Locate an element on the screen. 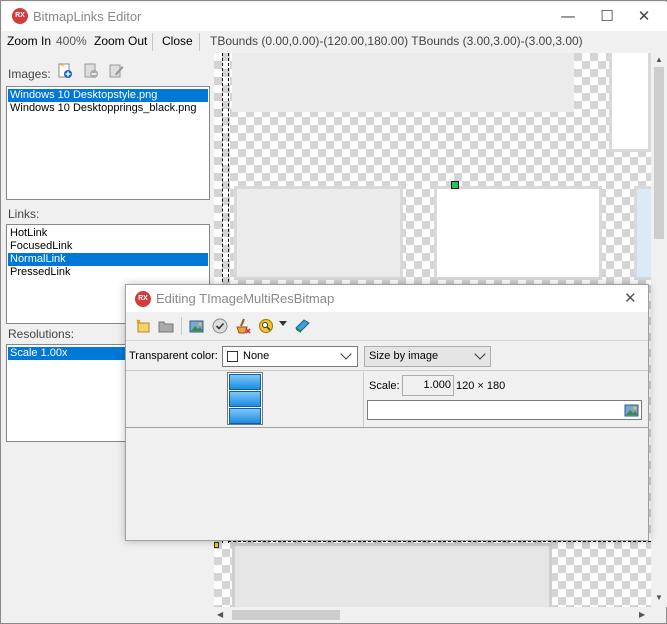 This screenshot has width=667, height=624. new-bitmap-icon is located at coordinates (143, 326).